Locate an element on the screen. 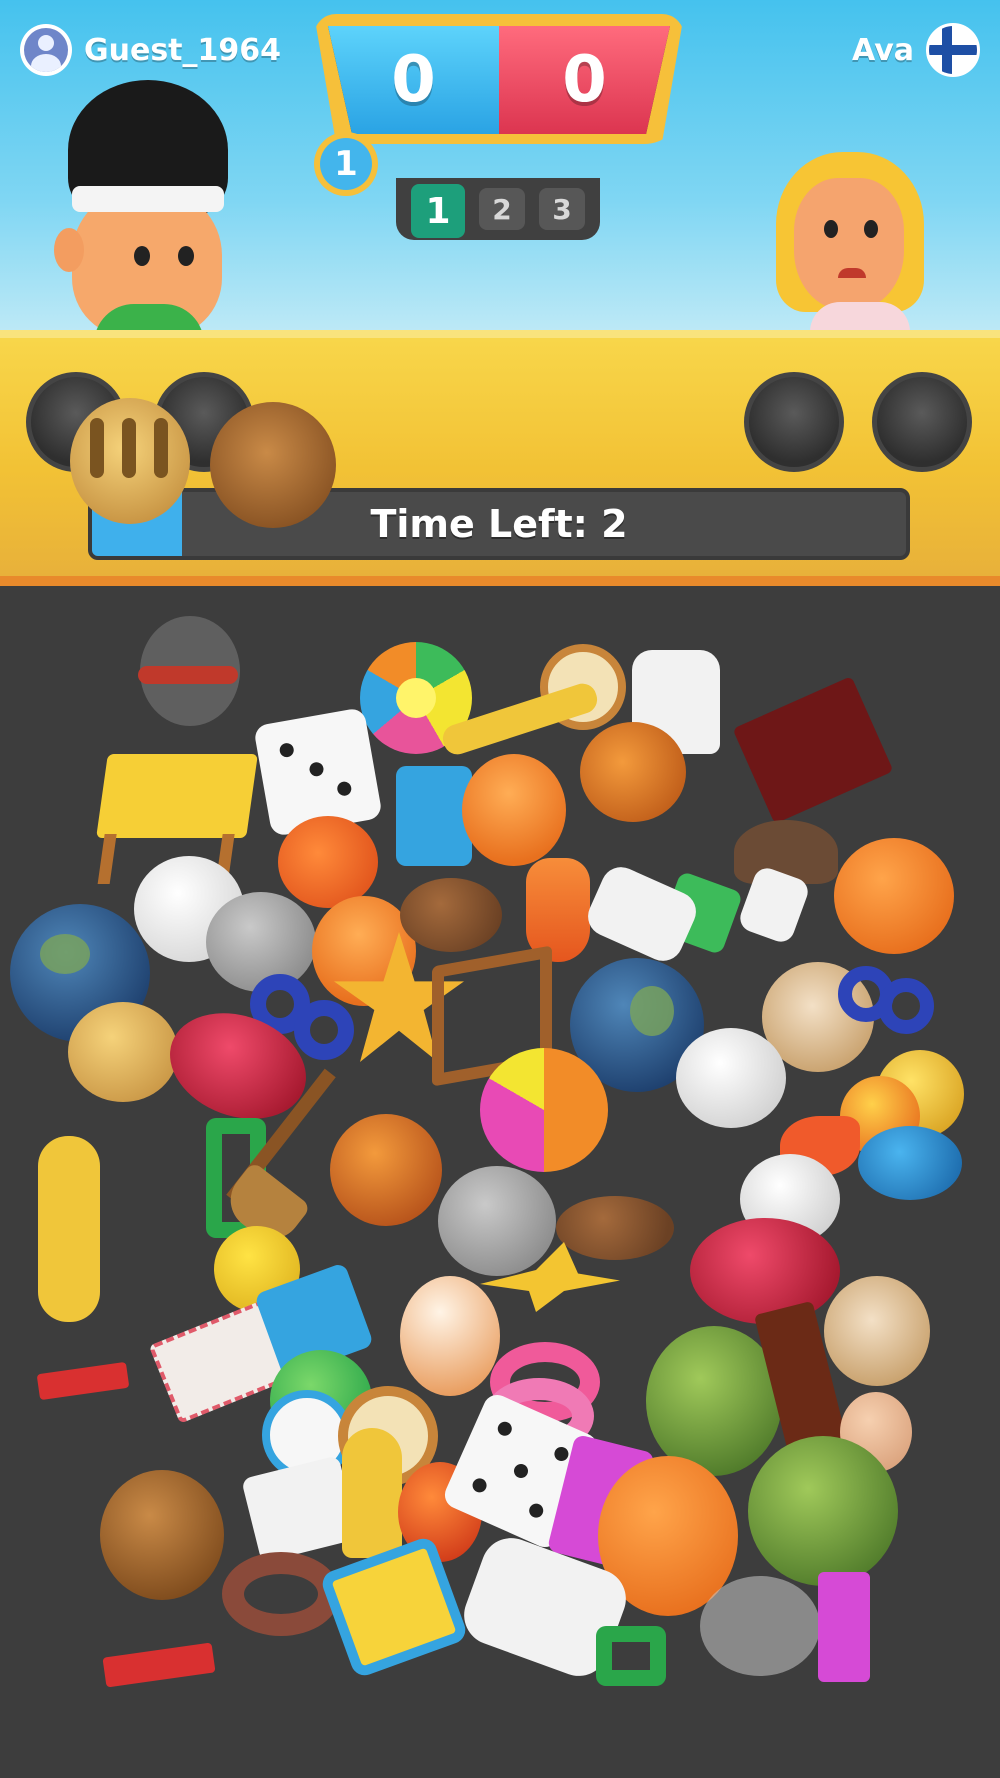  player-left-character is located at coordinates (145, 205).